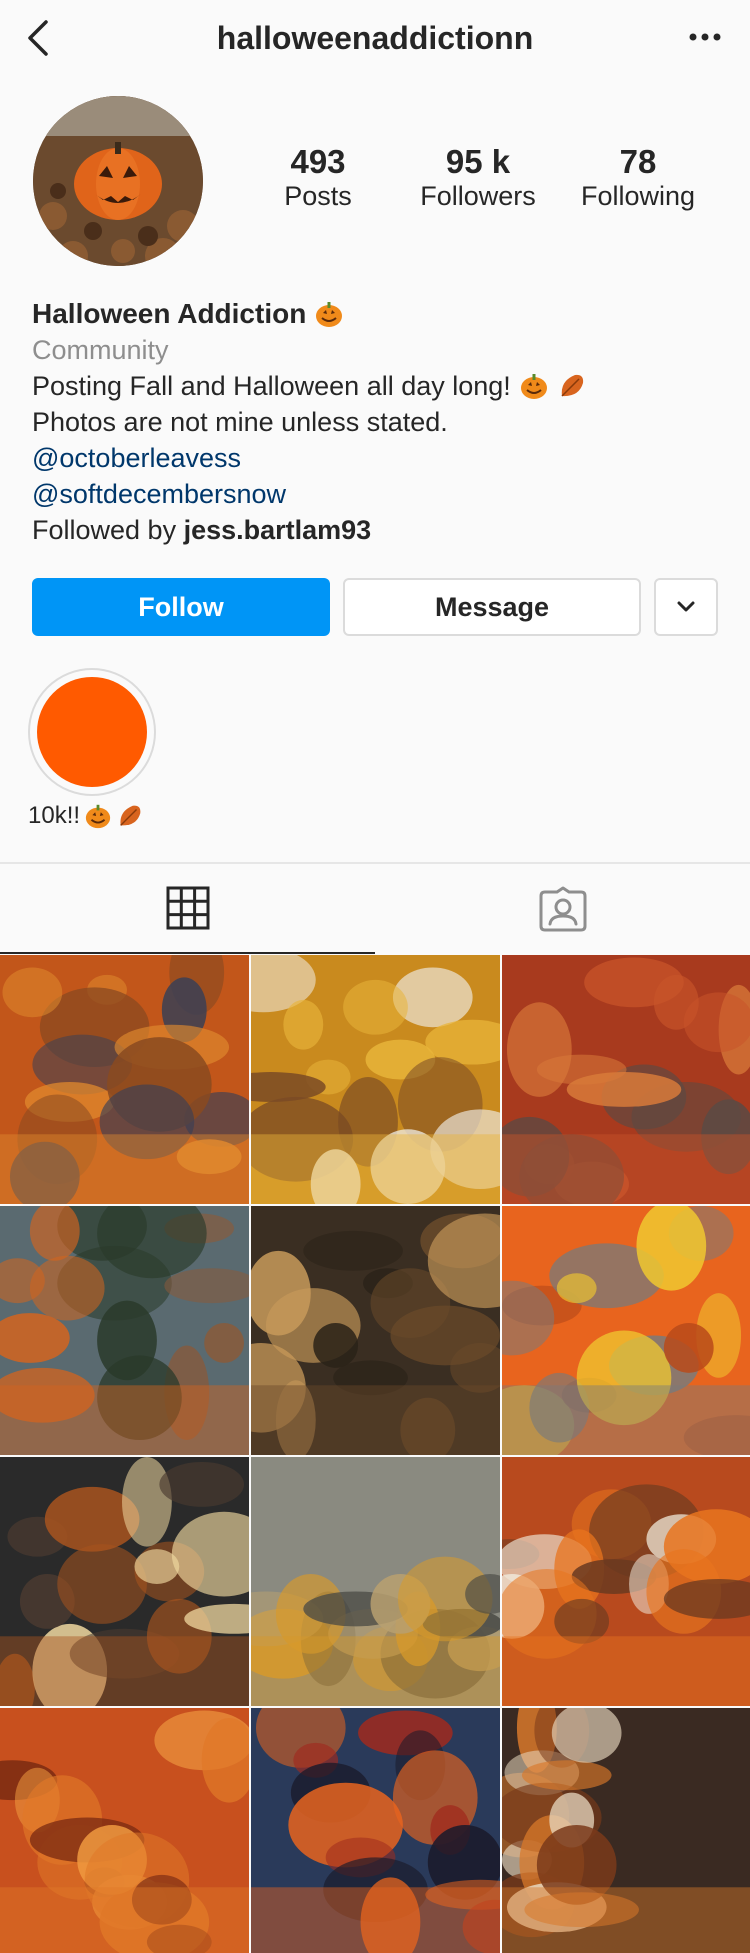  I want to click on grid-icon, so click(187, 908).